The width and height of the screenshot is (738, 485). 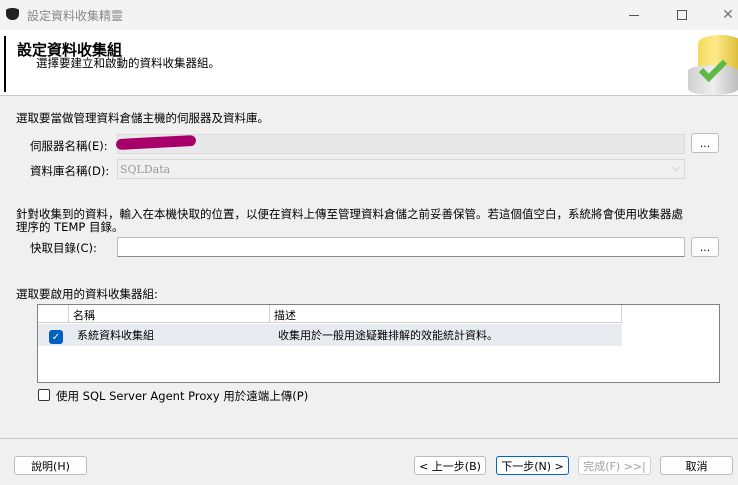 What do you see at coordinates (50, 465) in the screenshot?
I see `help-button: 說明(H)` at bounding box center [50, 465].